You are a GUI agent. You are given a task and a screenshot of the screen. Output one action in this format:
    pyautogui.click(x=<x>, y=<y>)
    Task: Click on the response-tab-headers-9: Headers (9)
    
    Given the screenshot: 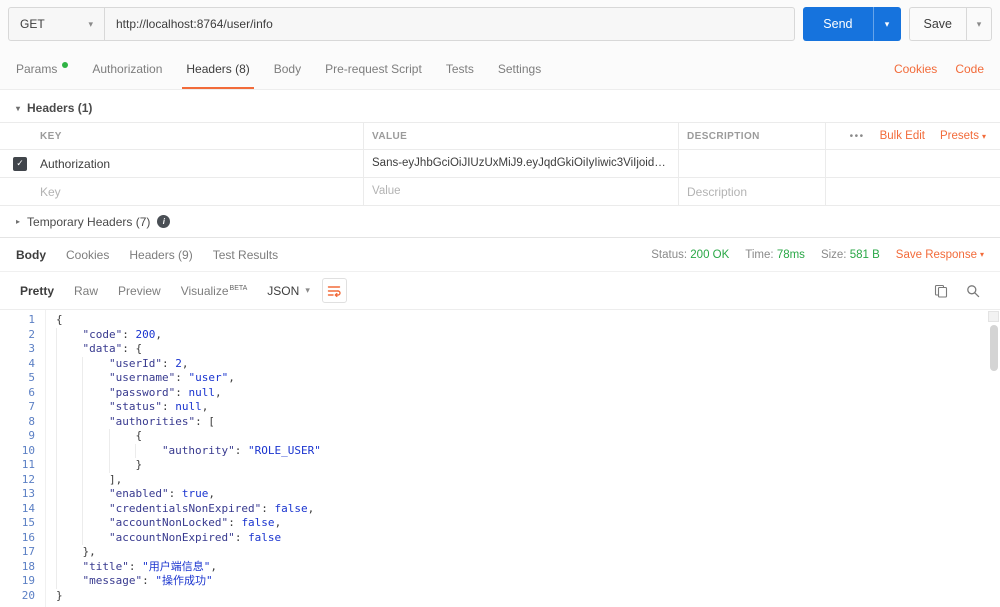 What is the action you would take?
    pyautogui.click(x=160, y=255)
    